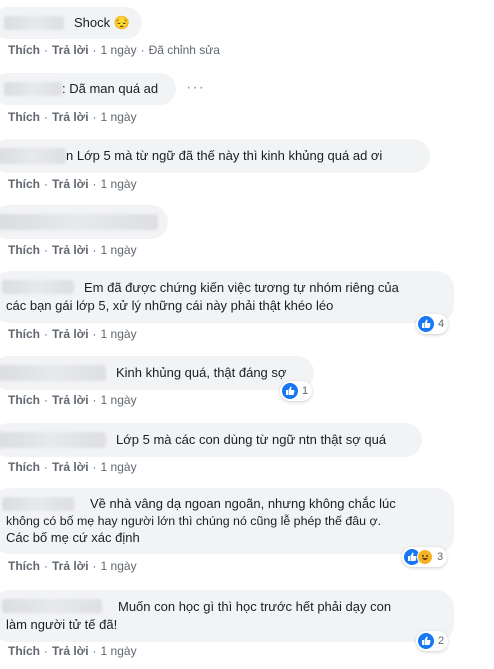 The image size is (494, 669). I want to click on comment-bubble: Shock 😔, so click(71, 23).